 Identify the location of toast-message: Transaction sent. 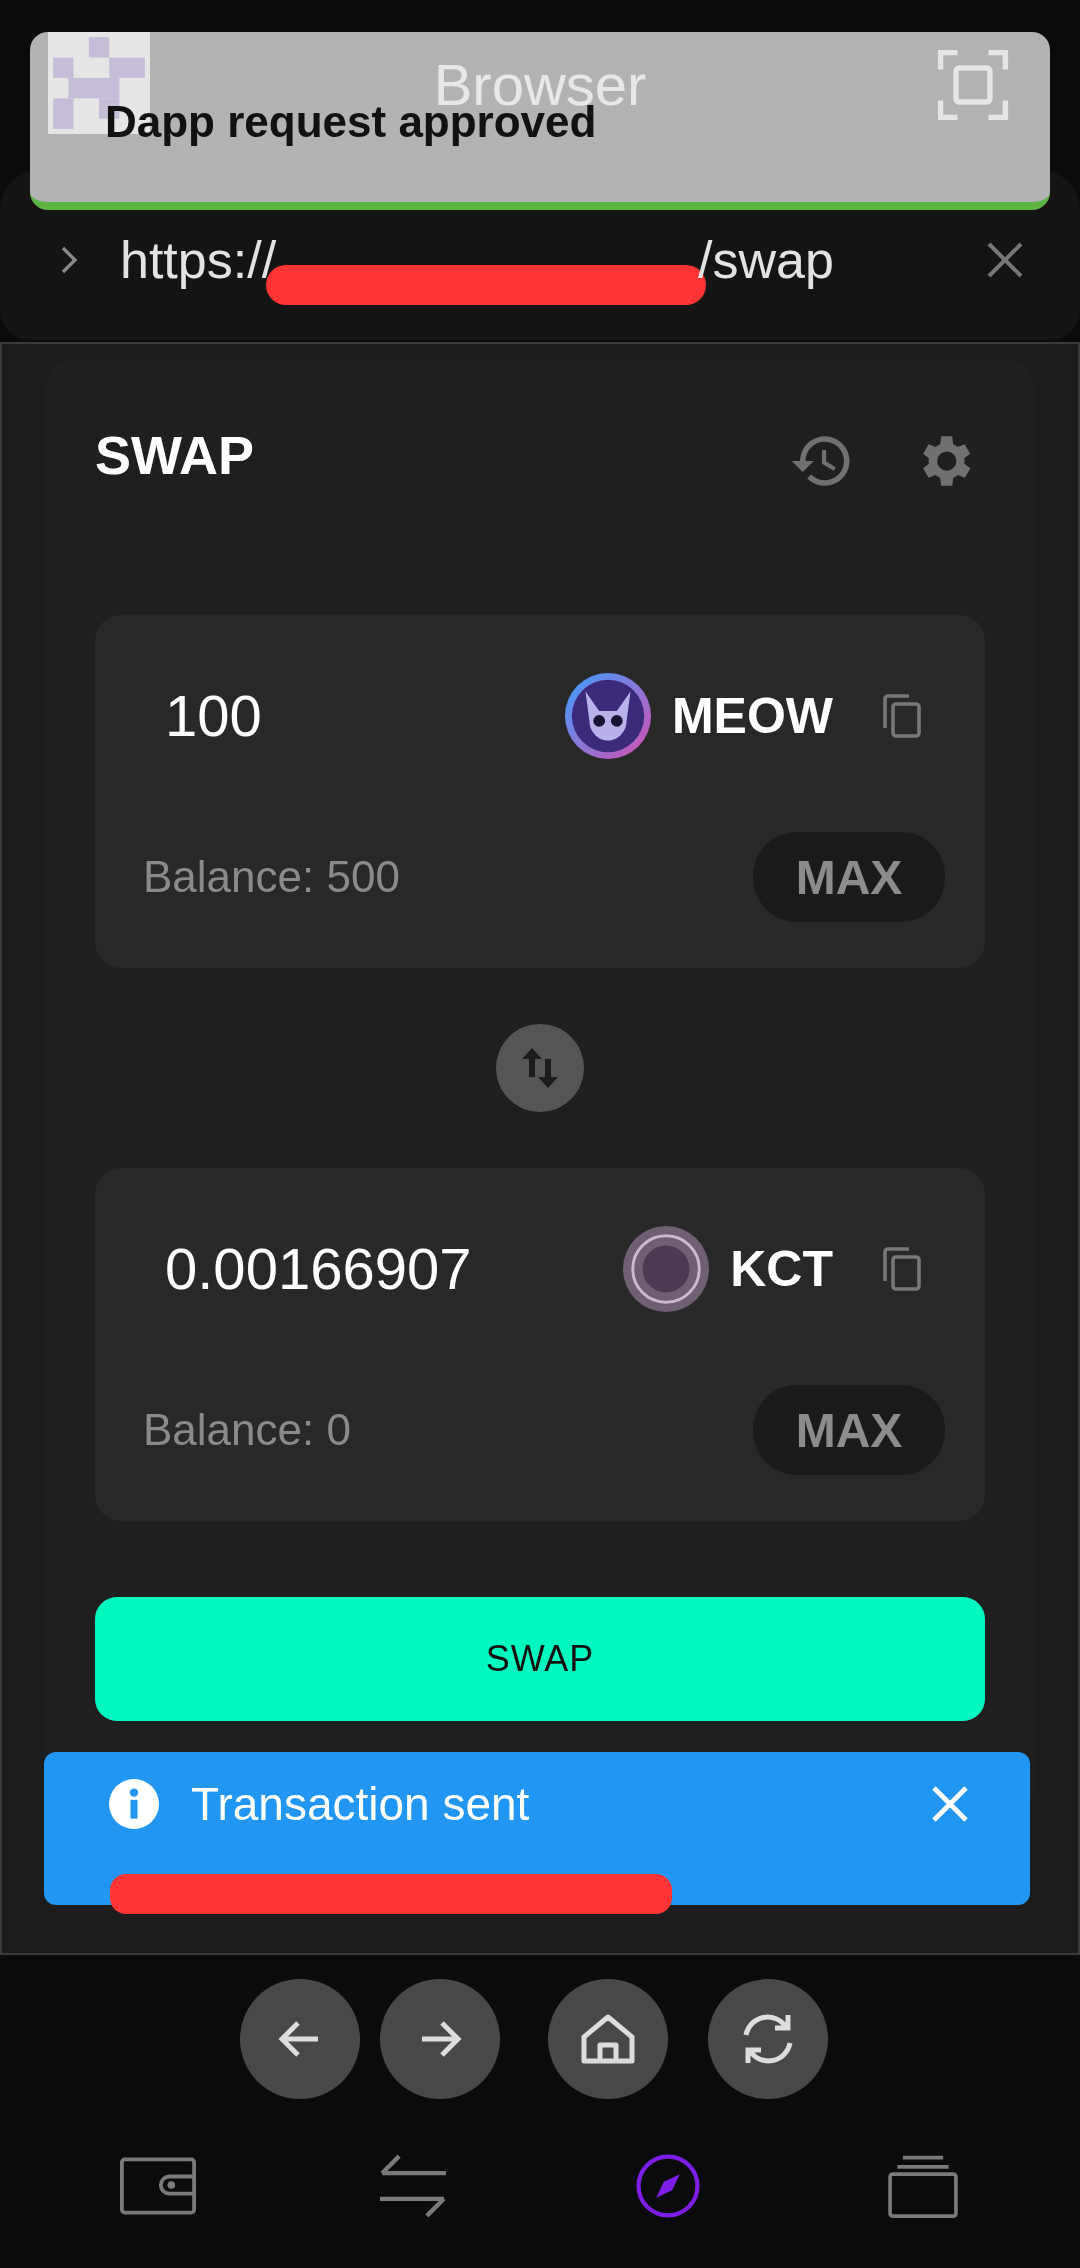
(360, 1803).